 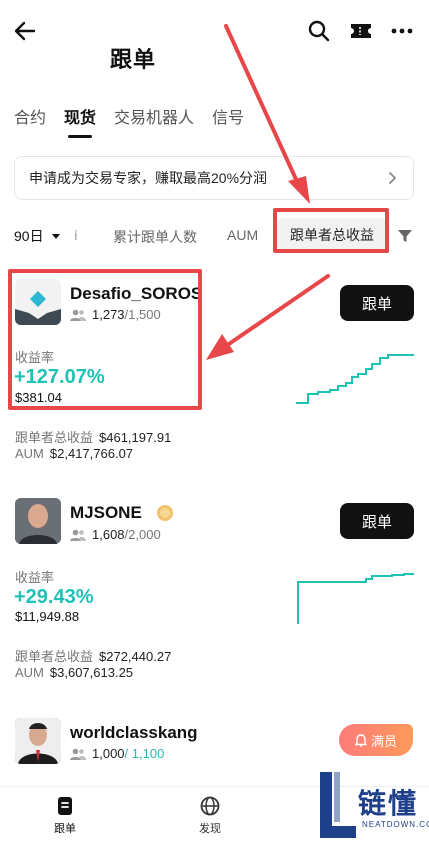 I want to click on apply-expert-banner: 申请成为交易专家，赚取最高20%分润, so click(x=214, y=178).